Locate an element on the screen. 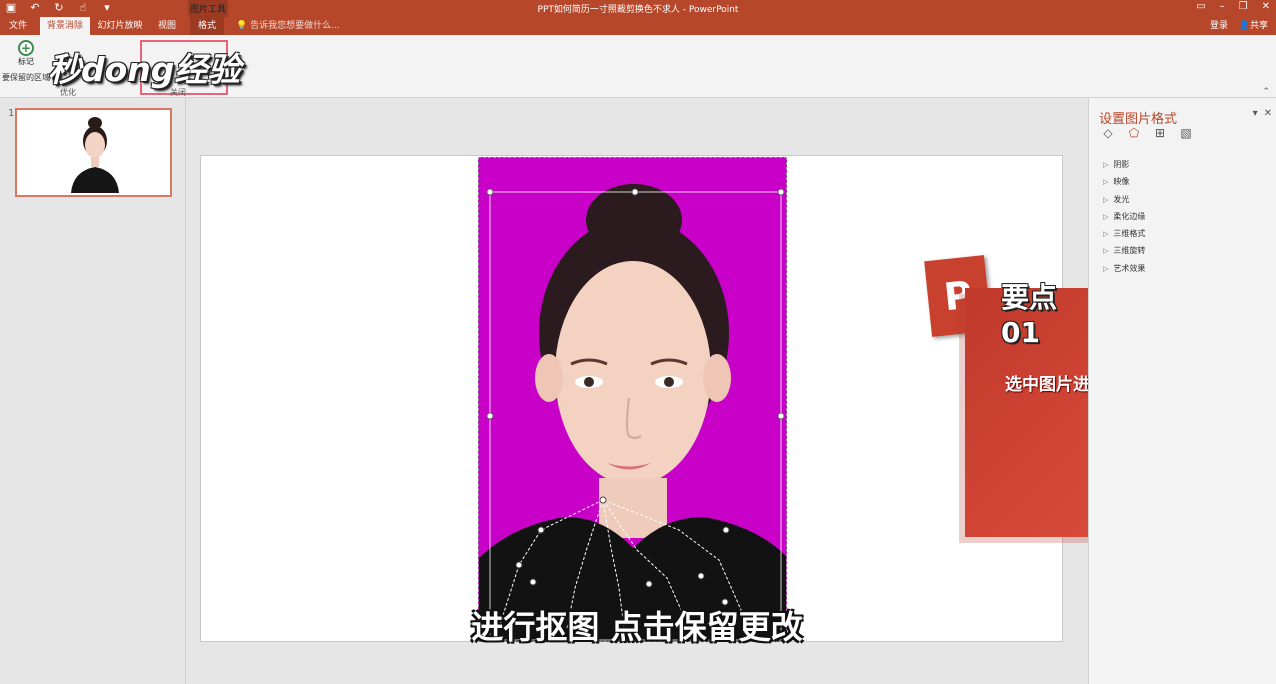 This screenshot has height=684, width=1276. thumbnail-portrait is located at coordinates (95, 154).